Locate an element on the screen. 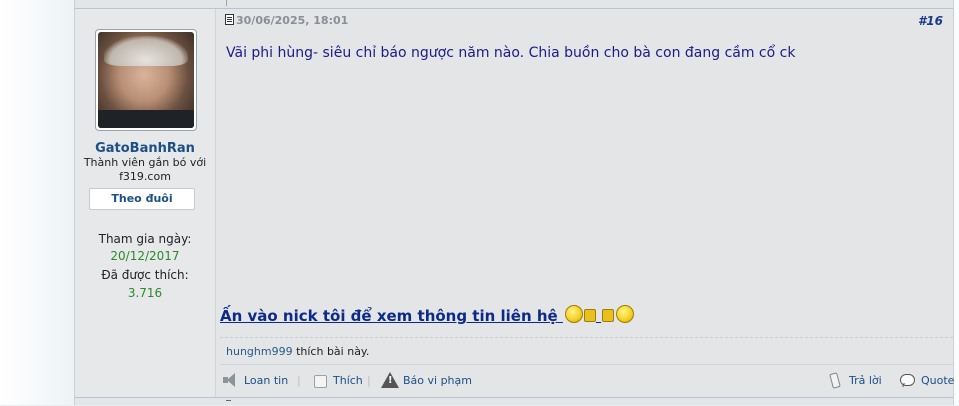 This screenshot has height=406, width=959. report-button: Báo vi phạm is located at coordinates (426, 380).